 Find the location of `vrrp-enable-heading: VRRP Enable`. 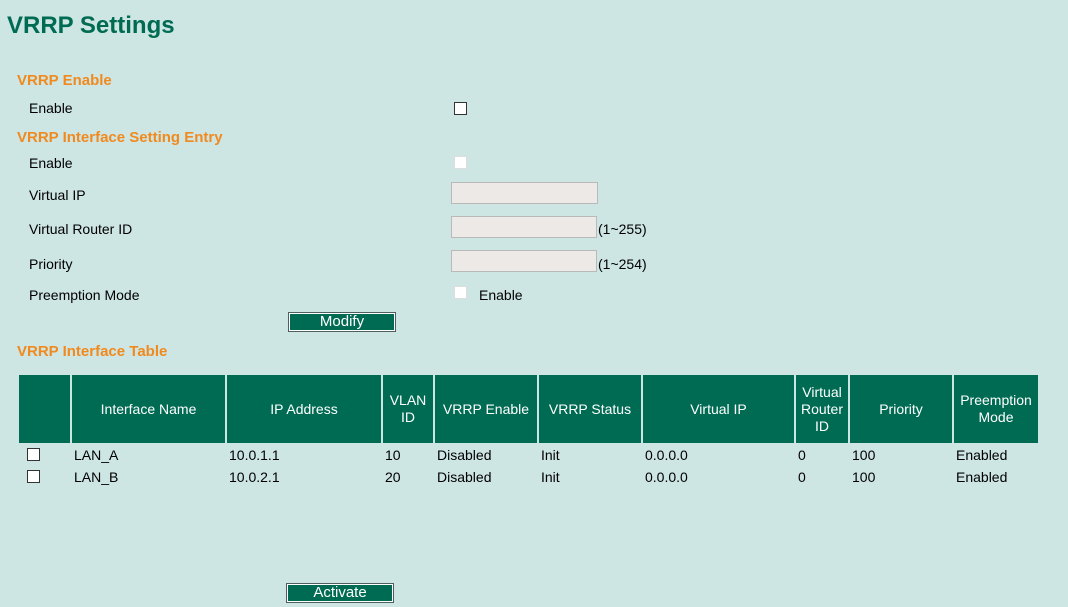

vrrp-enable-heading: VRRP Enable is located at coordinates (64, 80).